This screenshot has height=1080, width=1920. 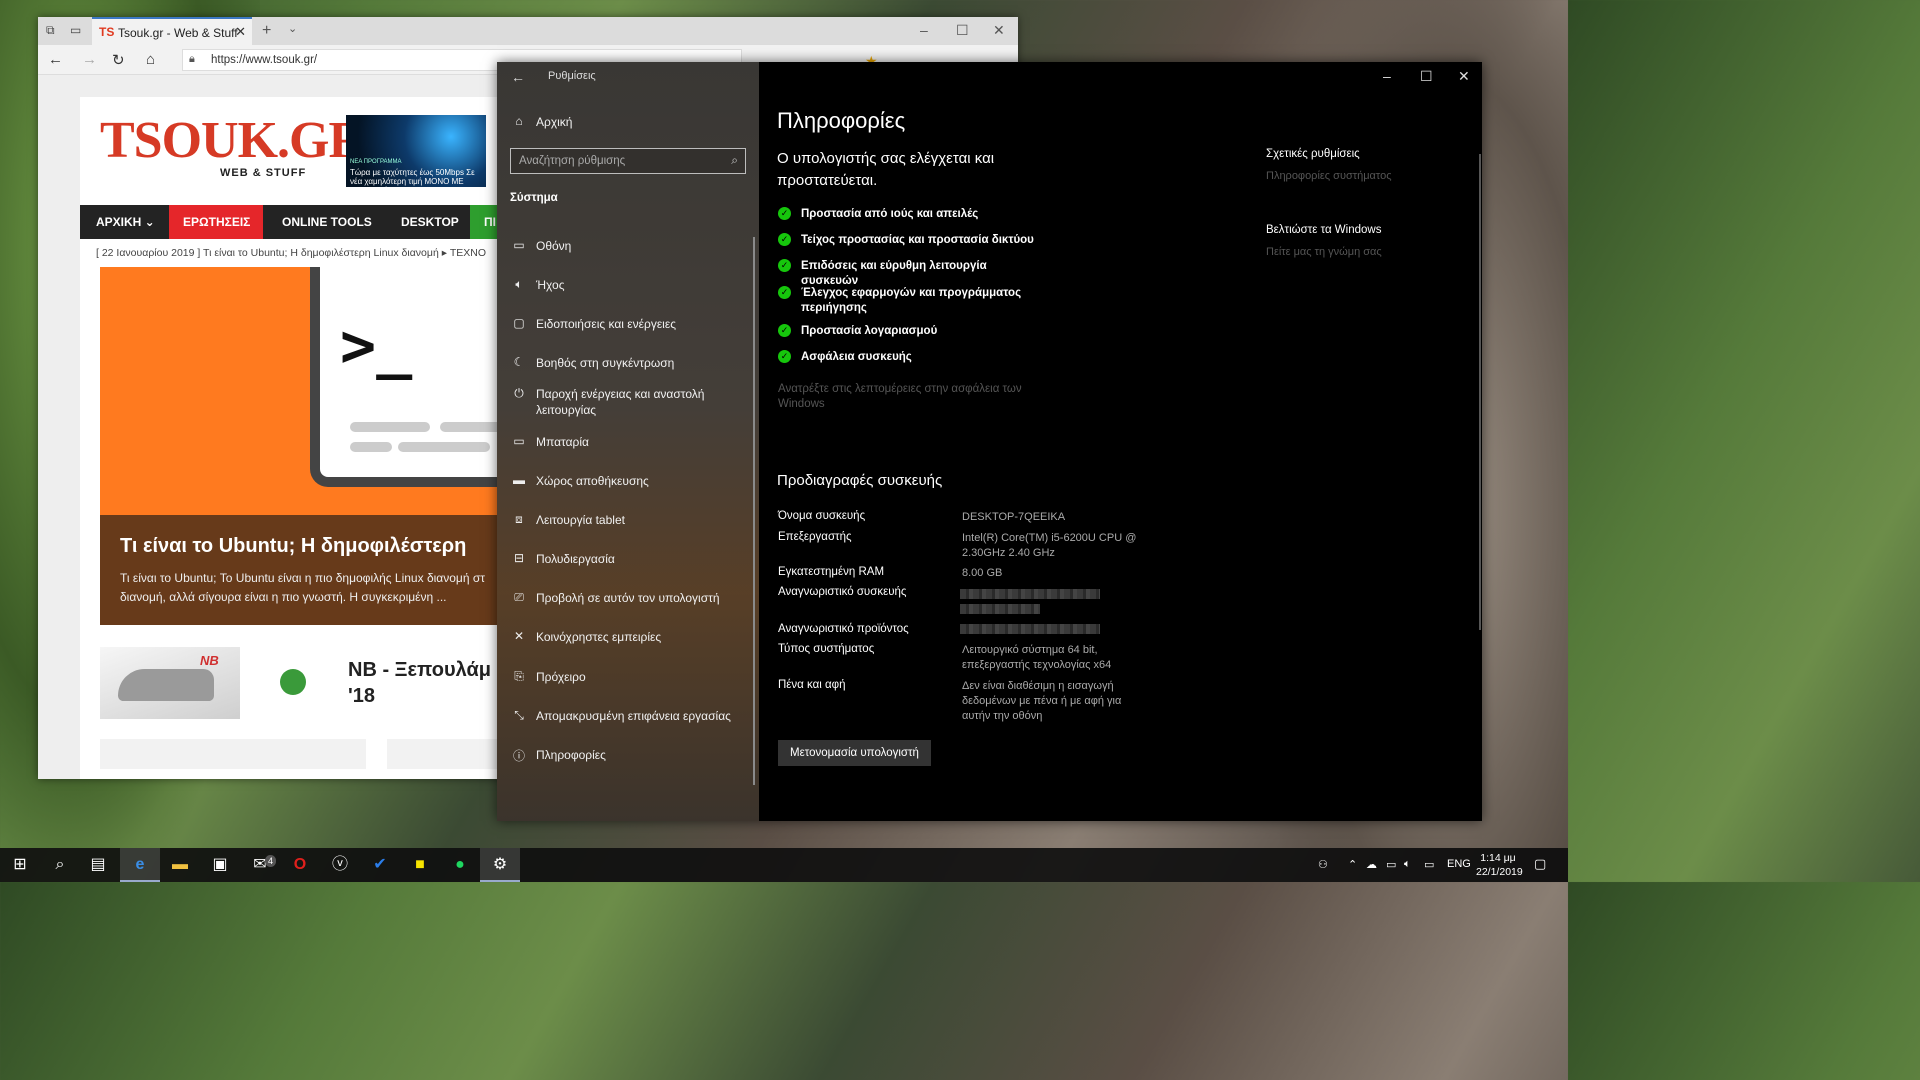 I want to click on menu-item-questions: ΕΡΩΤΗΣΕΙΣ, so click(x=216, y=222).